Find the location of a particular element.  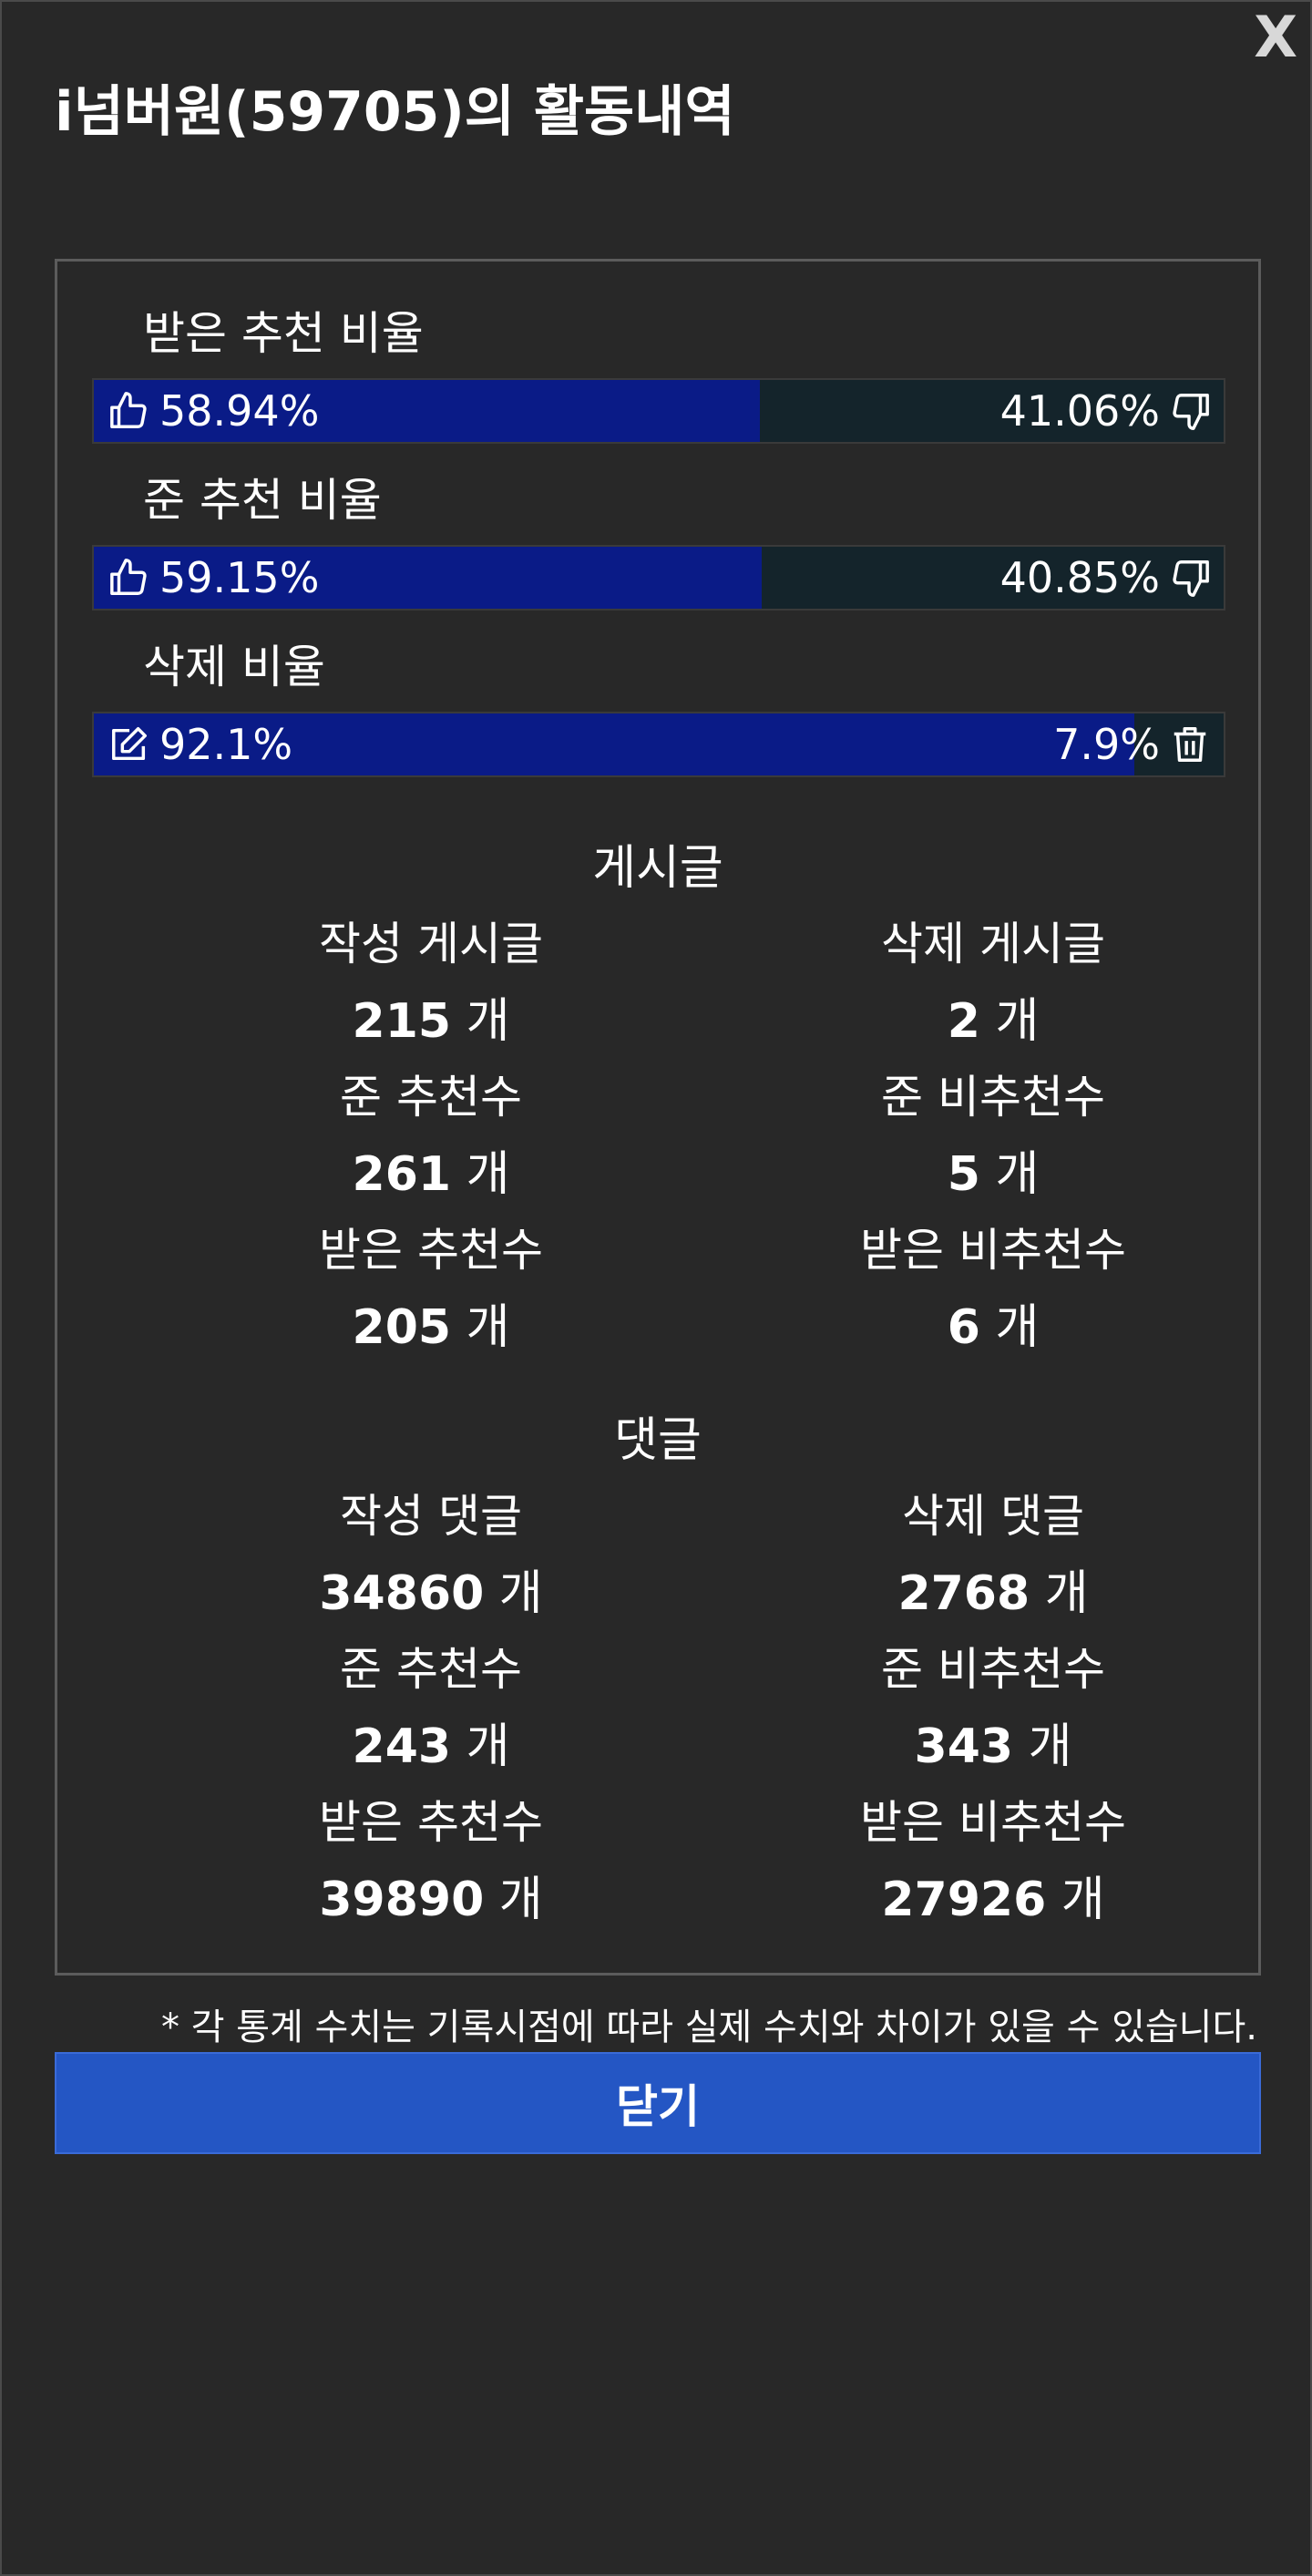

stat-value: 34860 개 is located at coordinates (431, 1594).